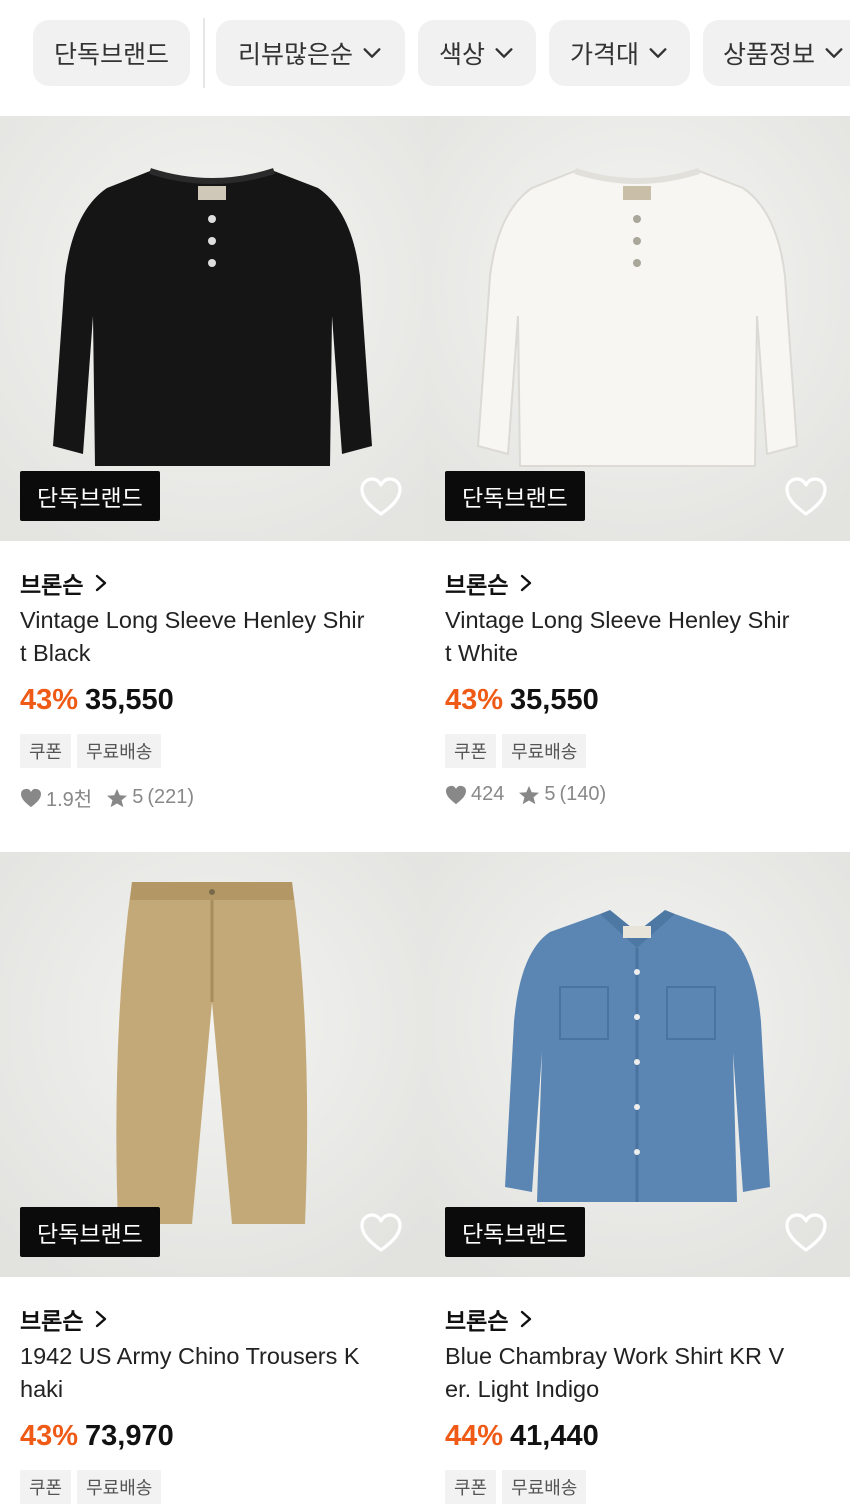 This screenshot has width=850, height=1511. I want to click on filter-chip-label: 단독브랜드, so click(111, 54).